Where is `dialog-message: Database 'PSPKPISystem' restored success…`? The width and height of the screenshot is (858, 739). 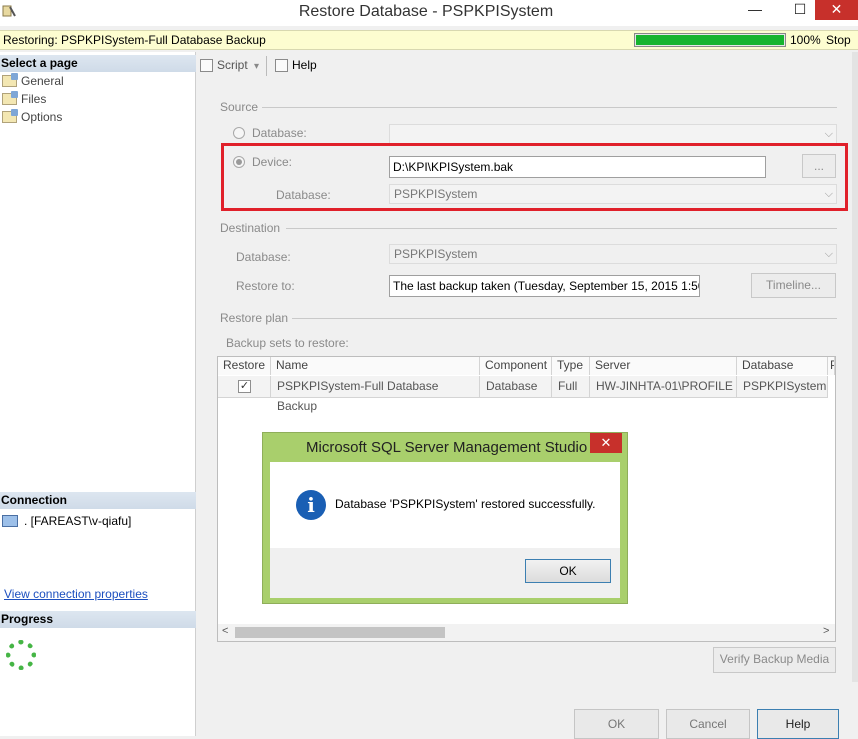
dialog-message: Database 'PSPKPISystem' restored success… is located at coordinates (465, 504).